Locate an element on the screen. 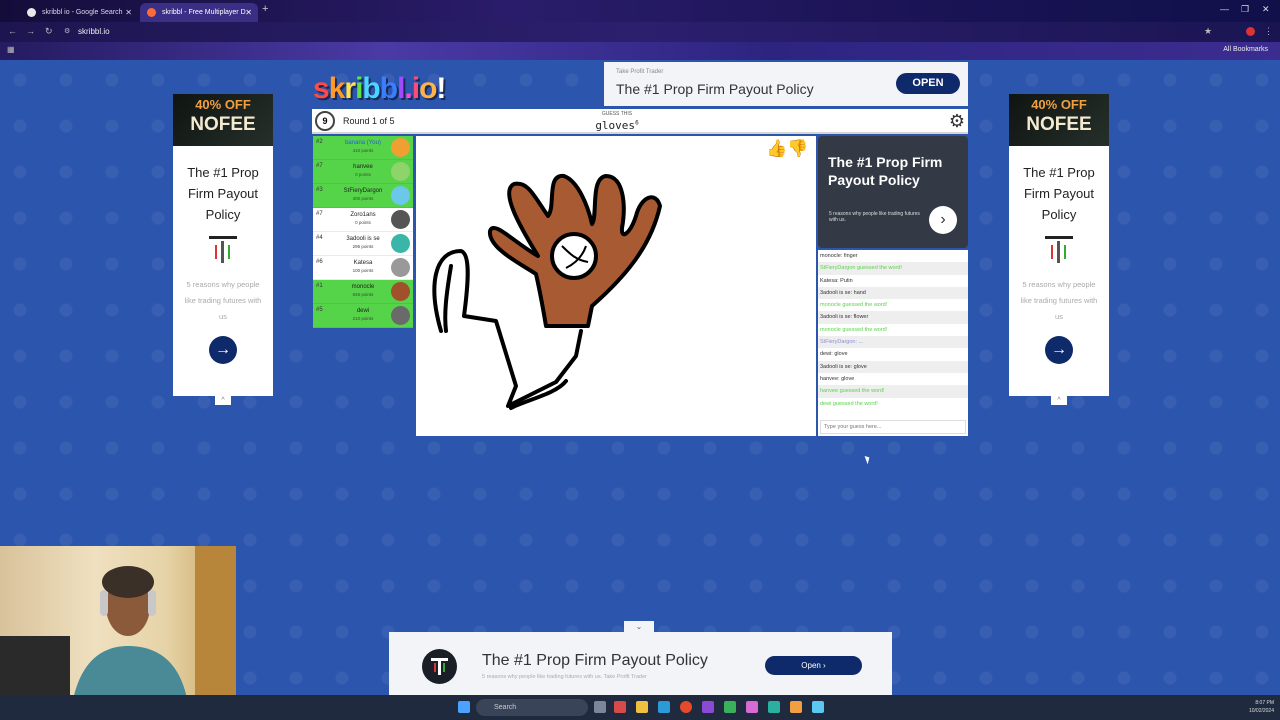 The width and height of the screenshot is (1280, 720). task-view-icon is located at coordinates (600, 707).